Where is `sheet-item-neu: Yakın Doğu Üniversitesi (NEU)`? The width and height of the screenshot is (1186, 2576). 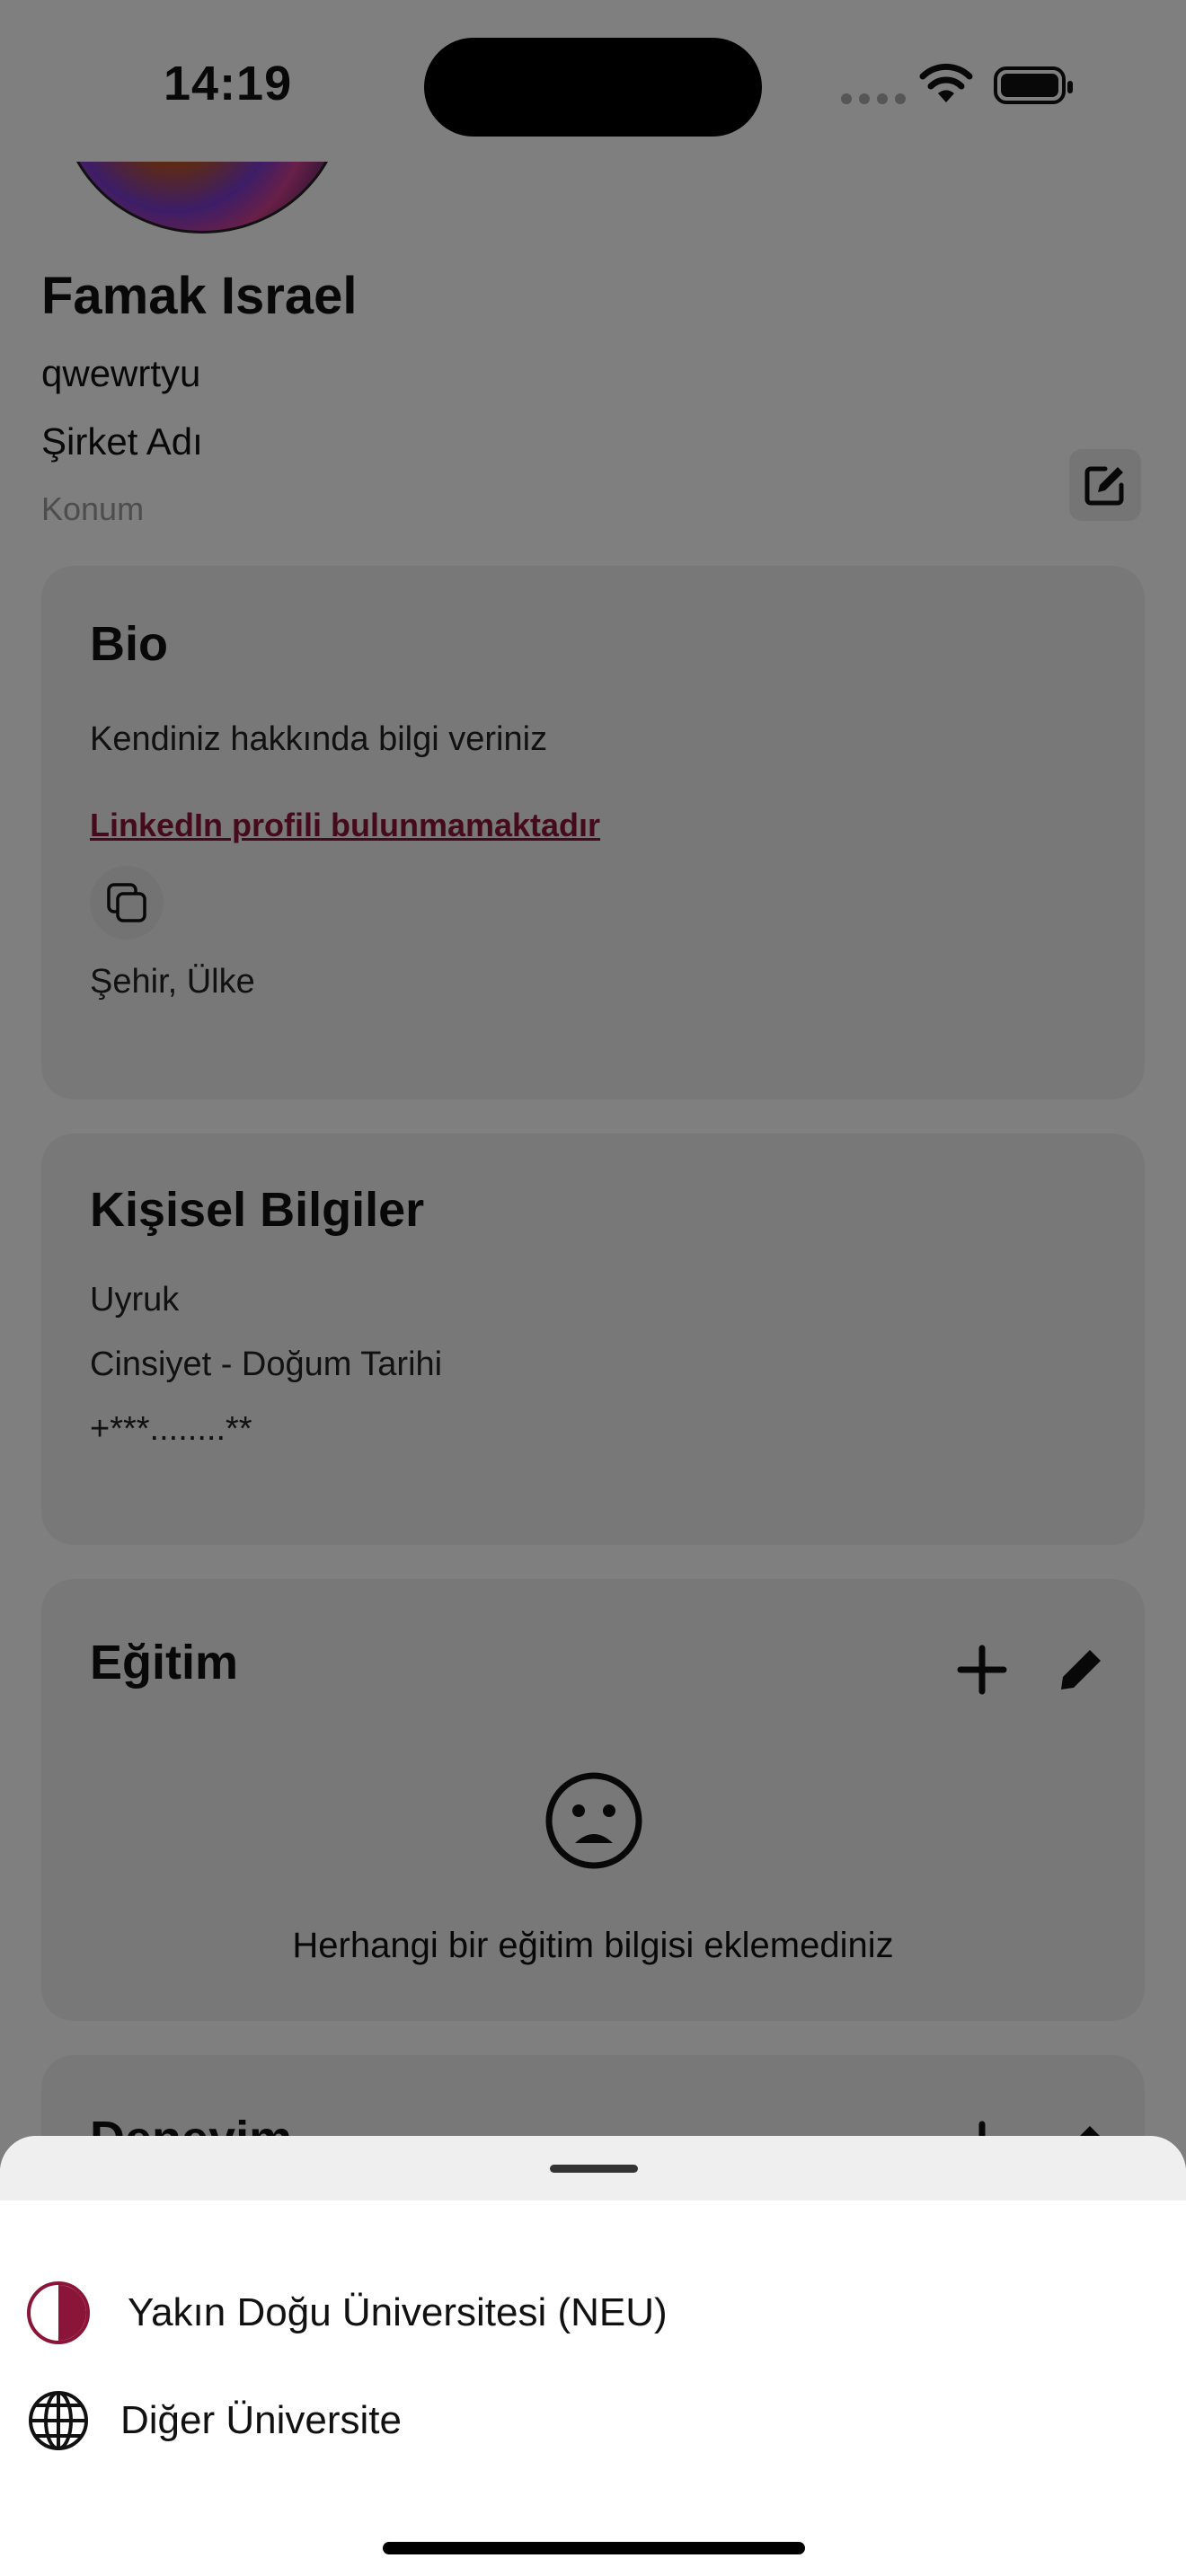 sheet-item-neu: Yakın Doğu Üniversitesi (NEU) is located at coordinates (593, 2312).